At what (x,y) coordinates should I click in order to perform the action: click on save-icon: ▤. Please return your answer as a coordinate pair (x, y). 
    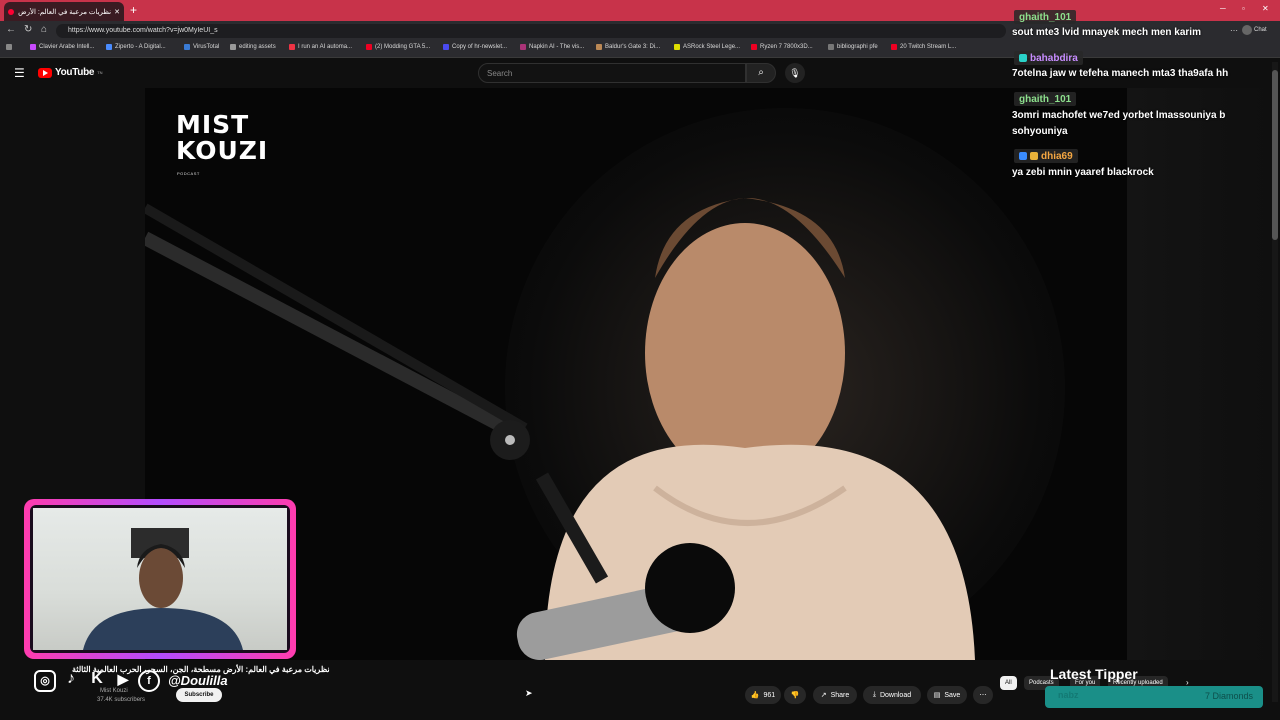
    Looking at the image, I should click on (937, 695).